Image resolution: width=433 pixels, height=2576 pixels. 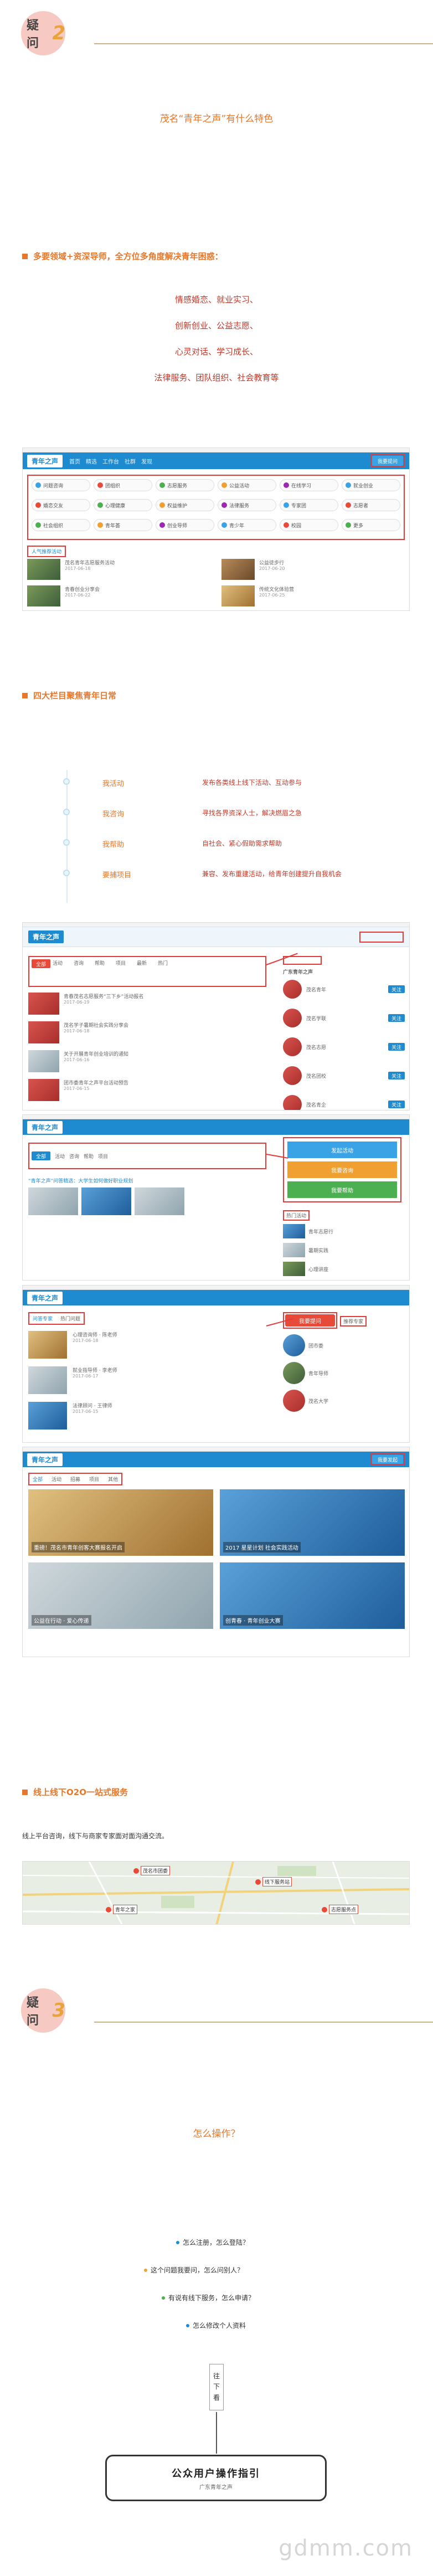 What do you see at coordinates (43, 33) in the screenshot?
I see `question-badge: 疑问 2` at bounding box center [43, 33].